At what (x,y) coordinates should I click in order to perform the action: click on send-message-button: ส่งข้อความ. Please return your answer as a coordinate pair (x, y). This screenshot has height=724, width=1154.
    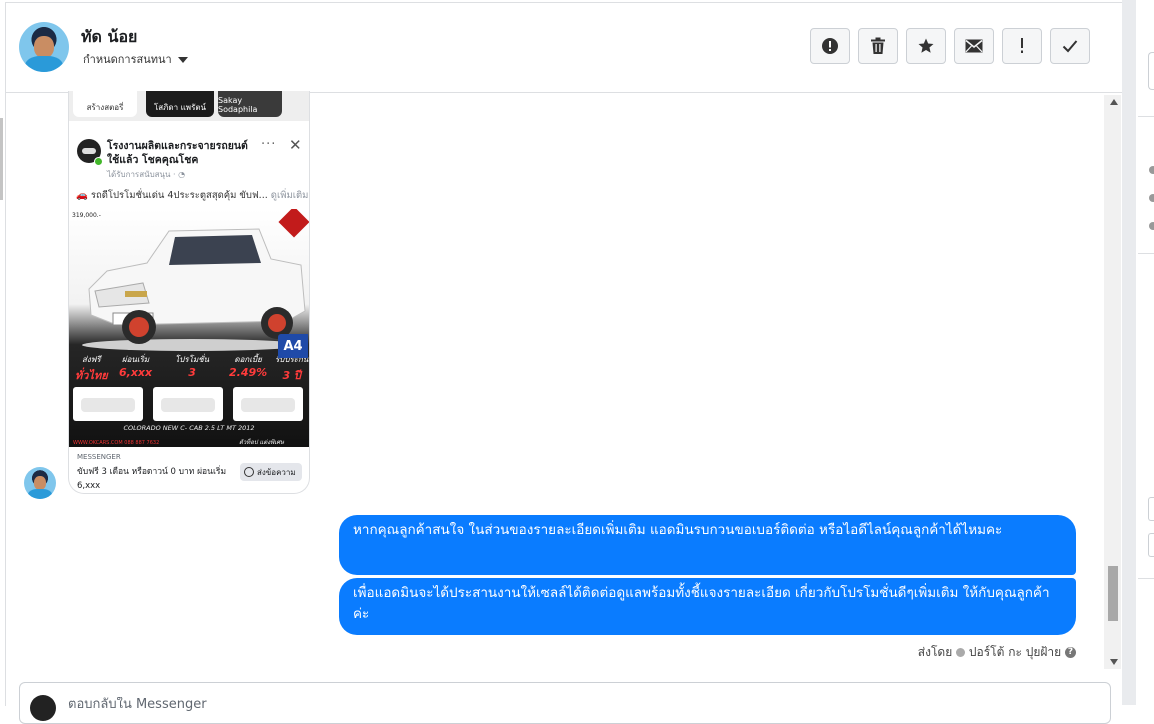
    Looking at the image, I should click on (271, 472).